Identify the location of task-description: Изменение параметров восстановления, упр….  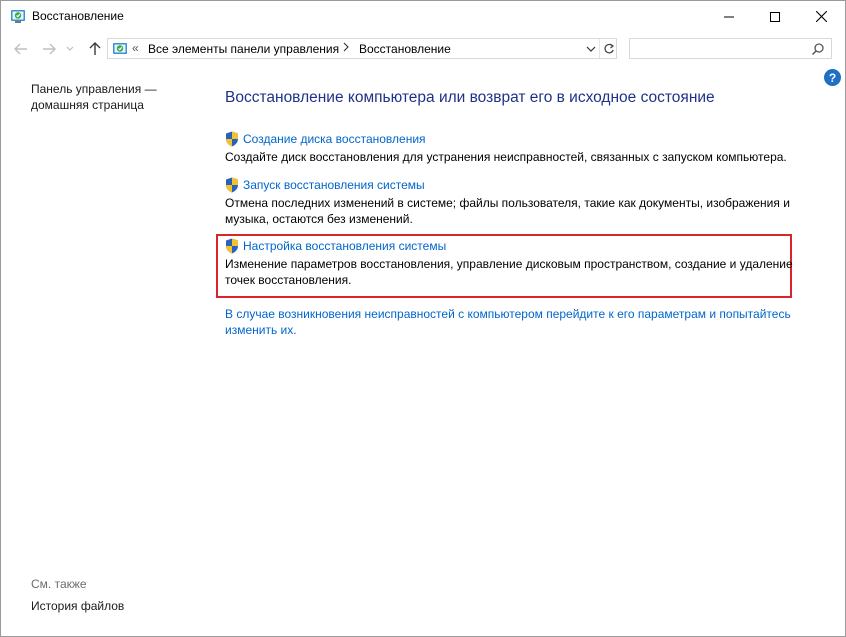
(509, 272).